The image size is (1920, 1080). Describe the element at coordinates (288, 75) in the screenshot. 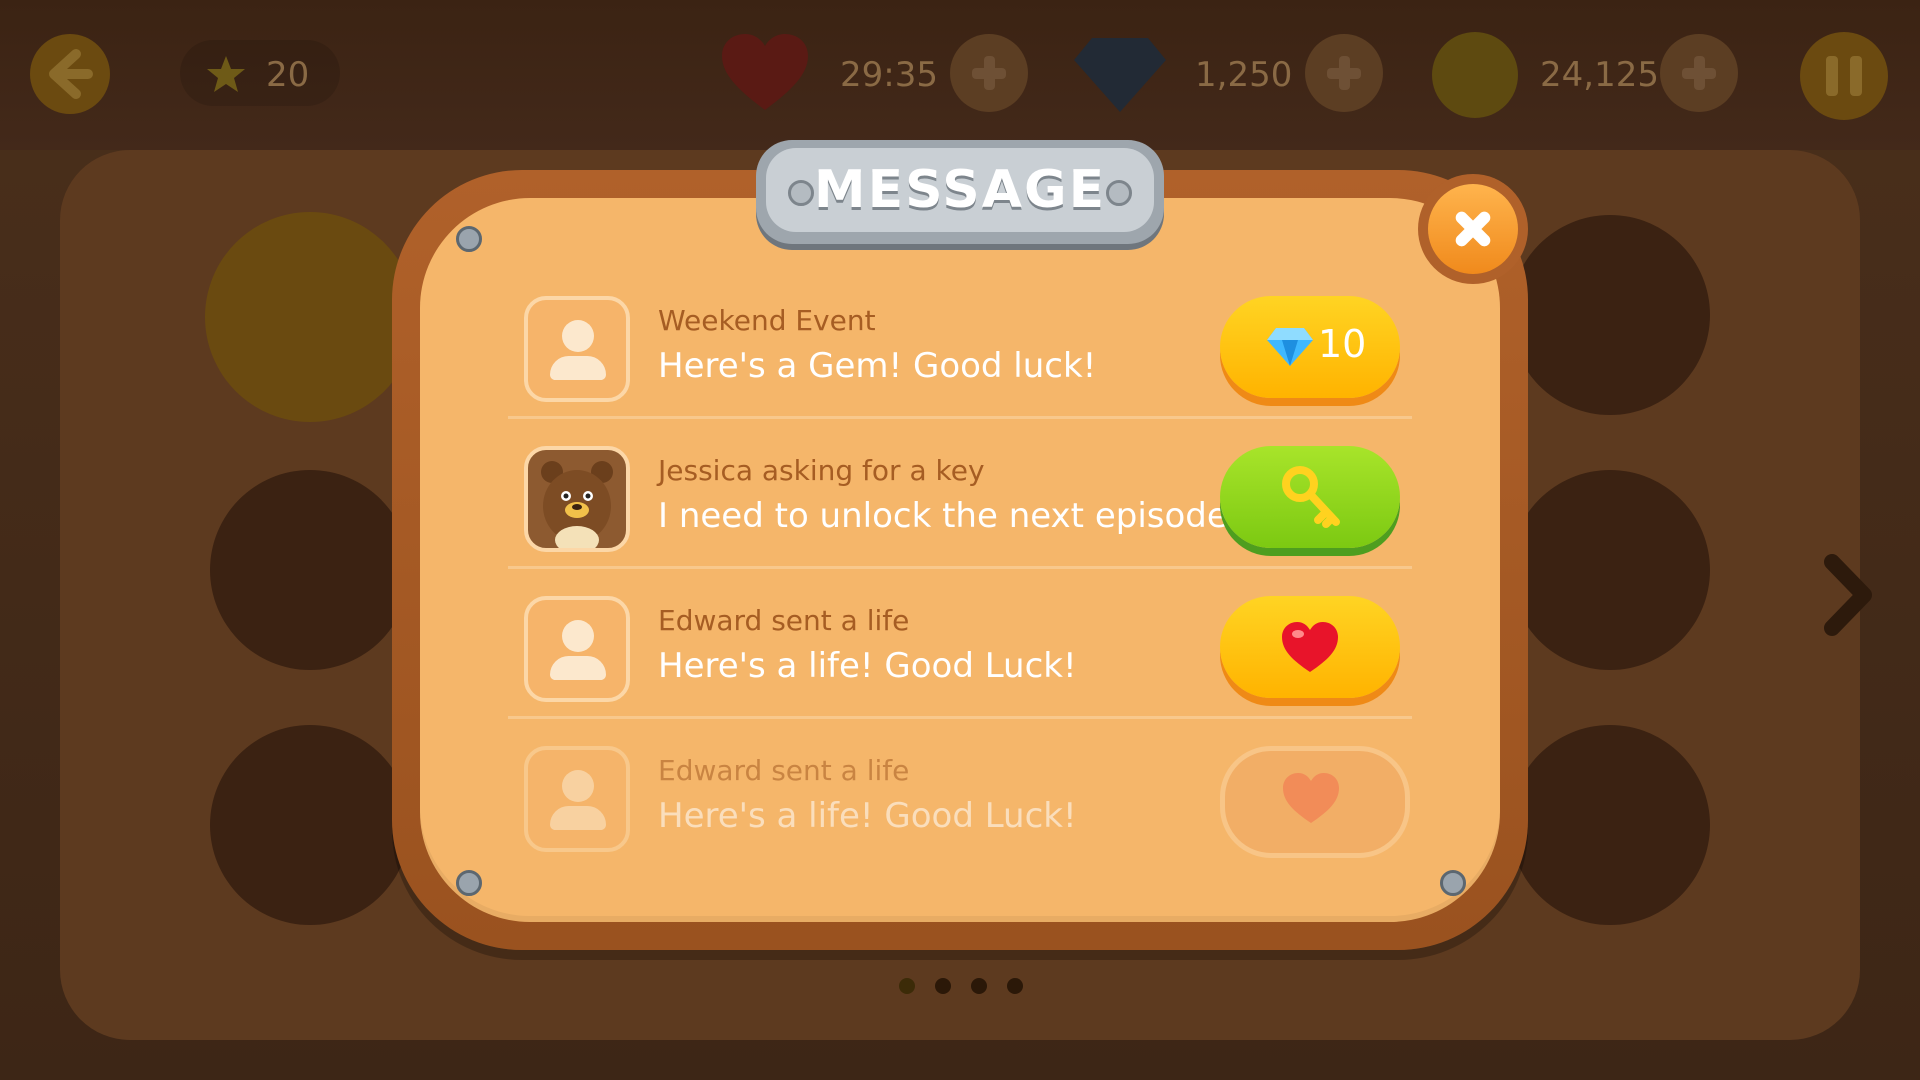

I see `stars-count: 20` at that location.